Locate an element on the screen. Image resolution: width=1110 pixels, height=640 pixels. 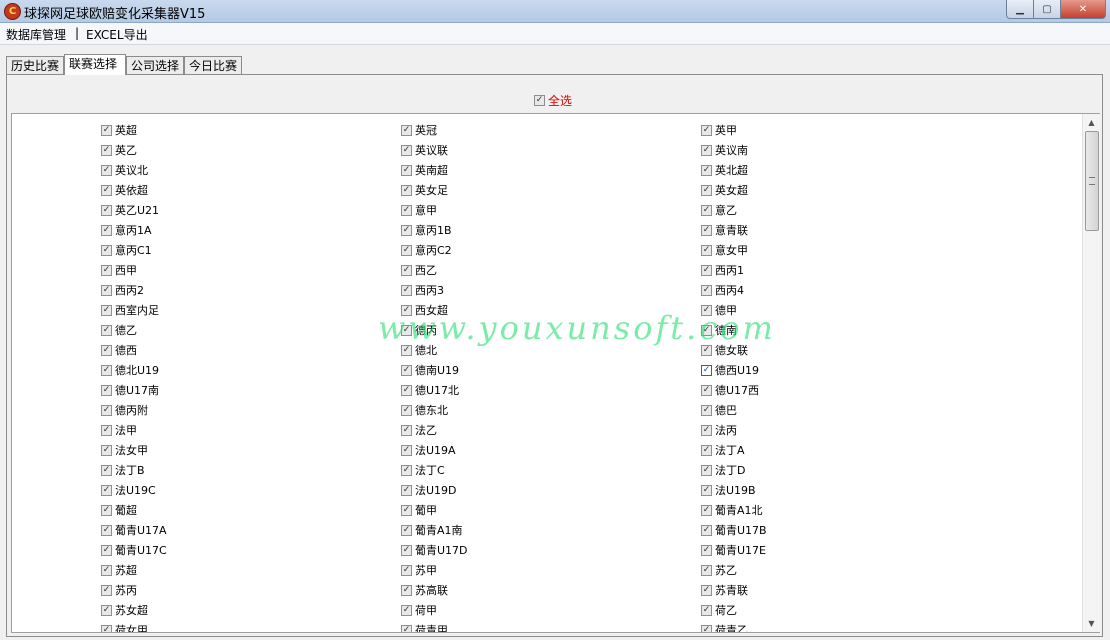
league-checkbox-item: ✓ 葡超 is located at coordinates (119, 510).